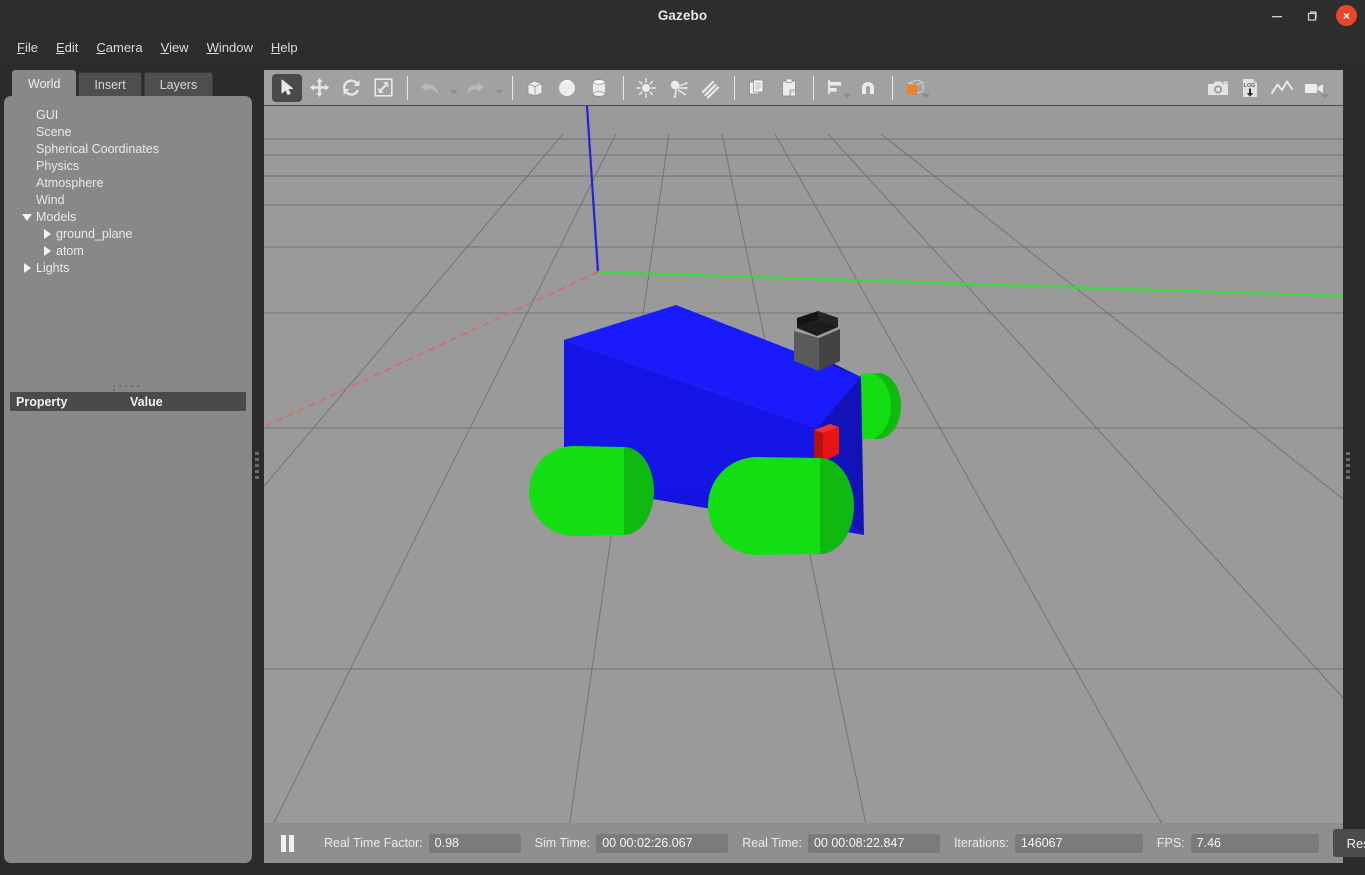  I want to click on window-title: Gazebo, so click(682, 15).